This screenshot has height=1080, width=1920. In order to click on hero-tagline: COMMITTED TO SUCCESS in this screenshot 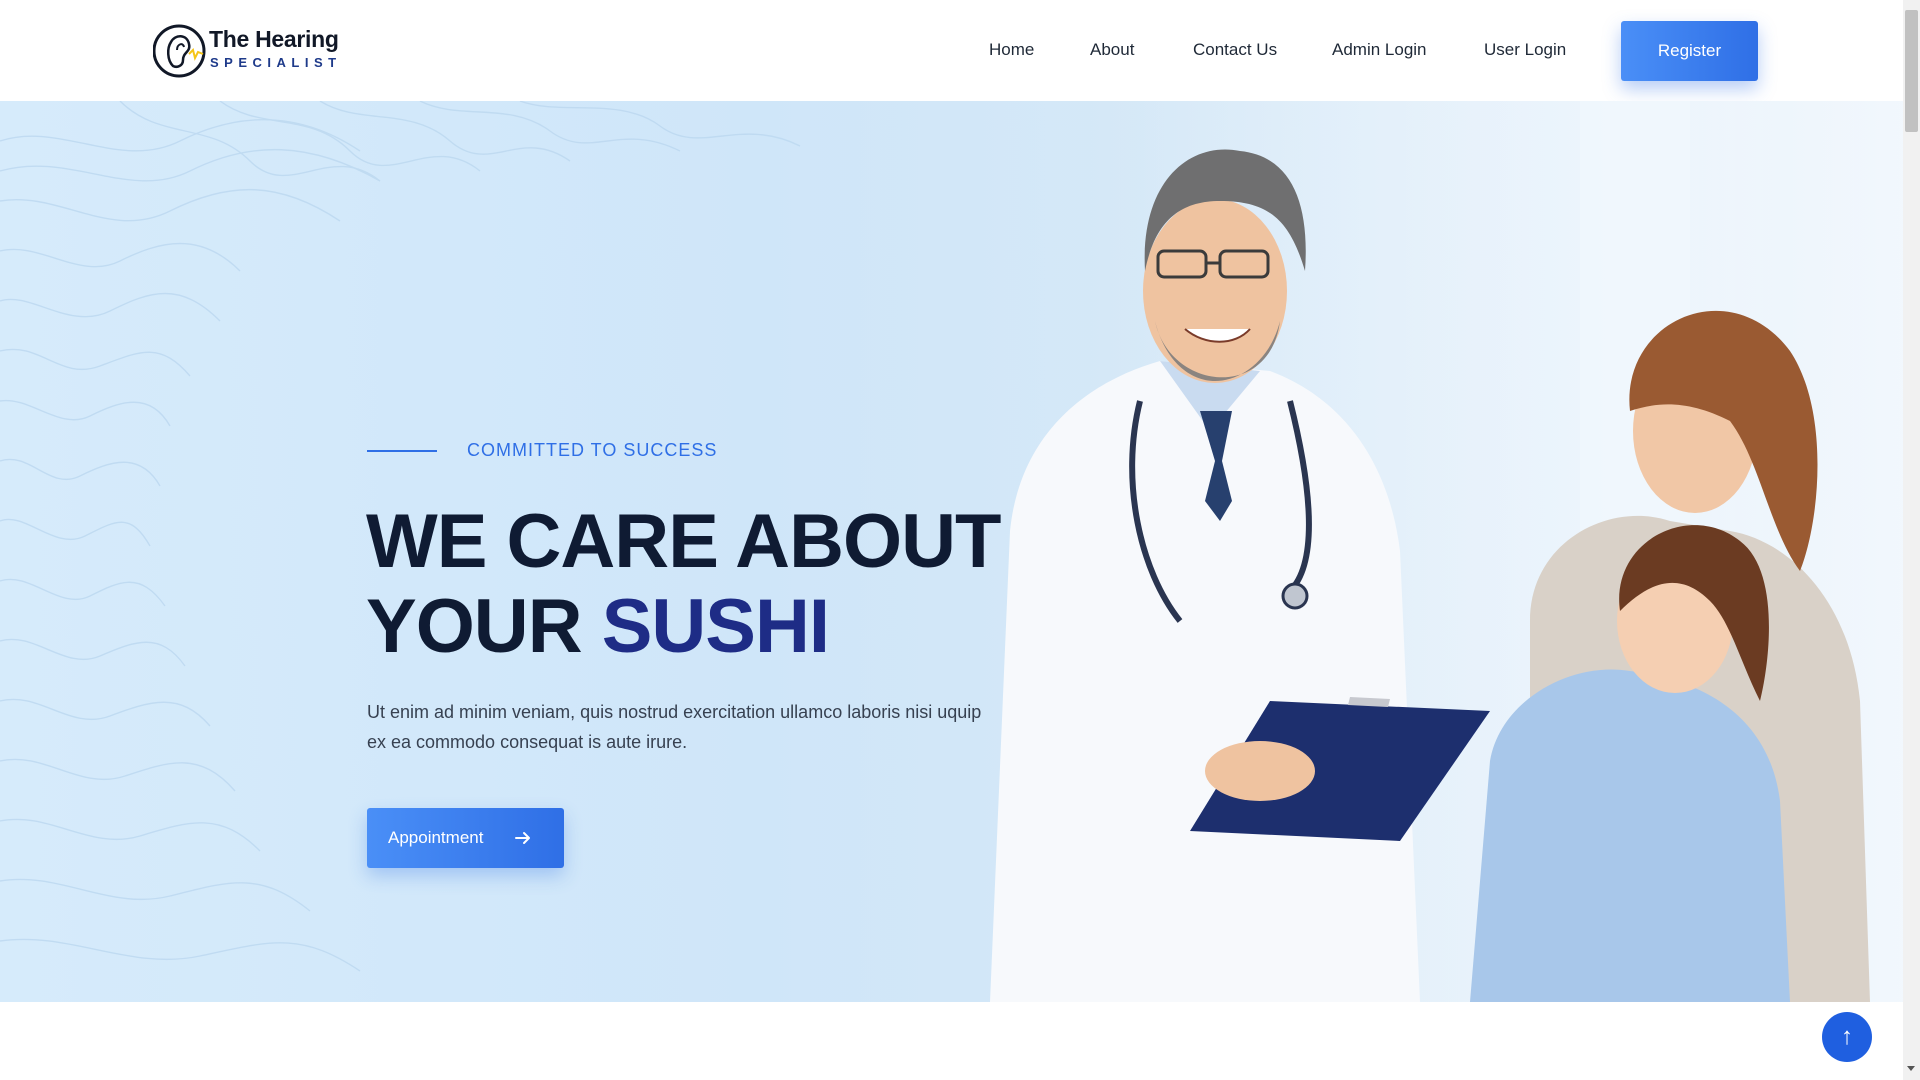, I will do `click(592, 450)`.